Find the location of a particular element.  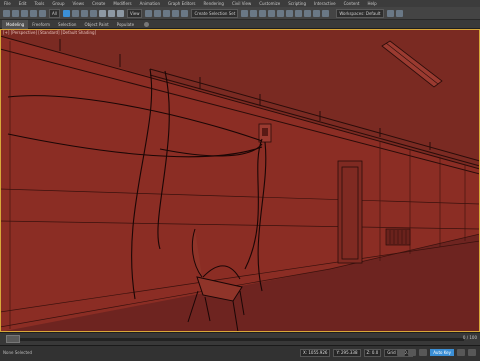

redo-icon is located at coordinates (15, 13).